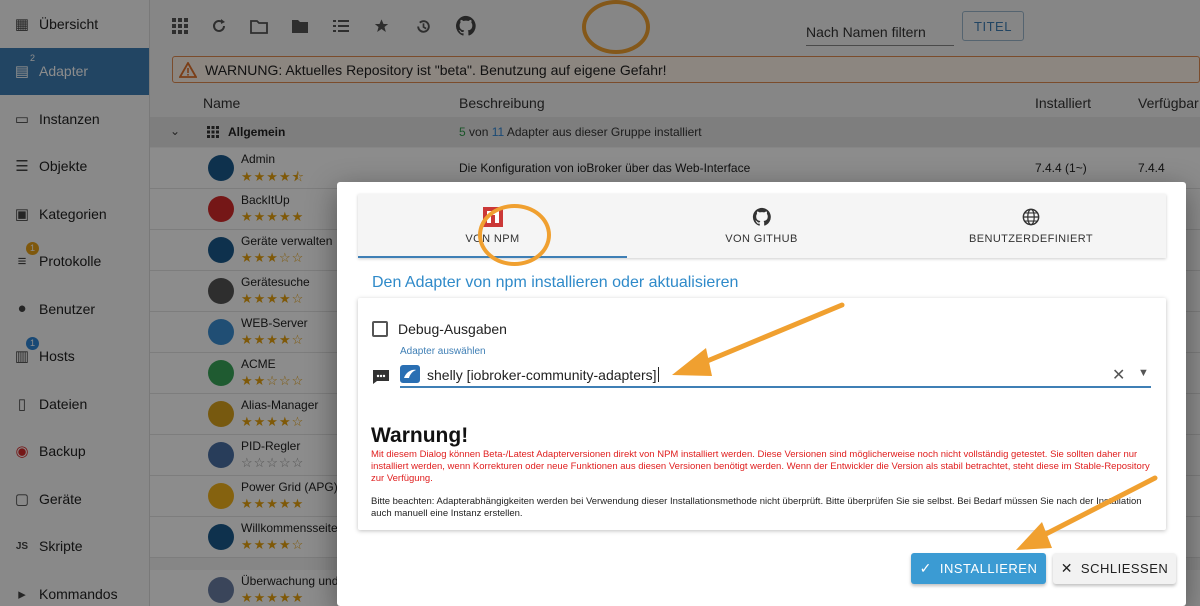 The height and width of the screenshot is (606, 1200). What do you see at coordinates (761, 239) in the screenshot?
I see `tab-label: VON GITHUB` at bounding box center [761, 239].